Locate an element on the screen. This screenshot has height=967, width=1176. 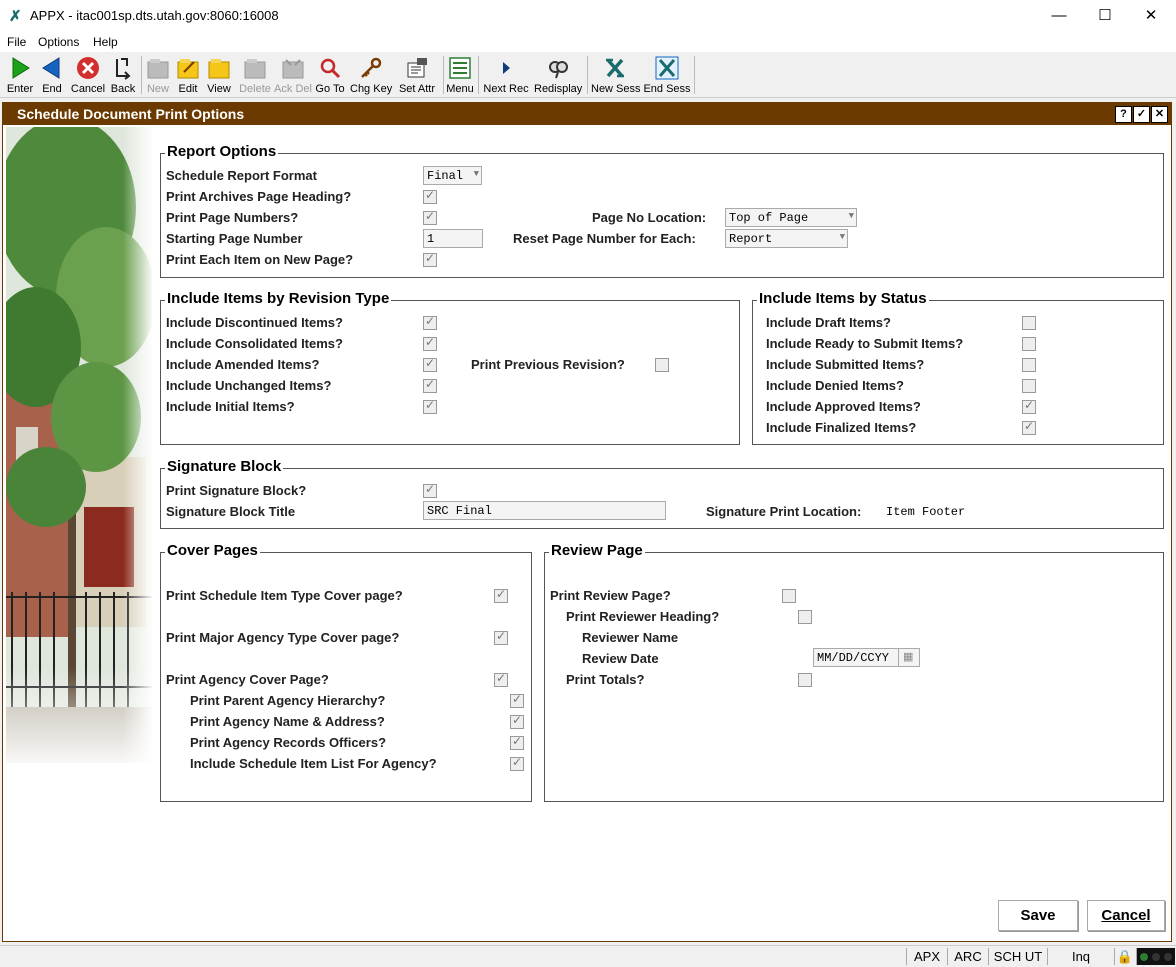
consolidated-checkbox is located at coordinates (430, 343).